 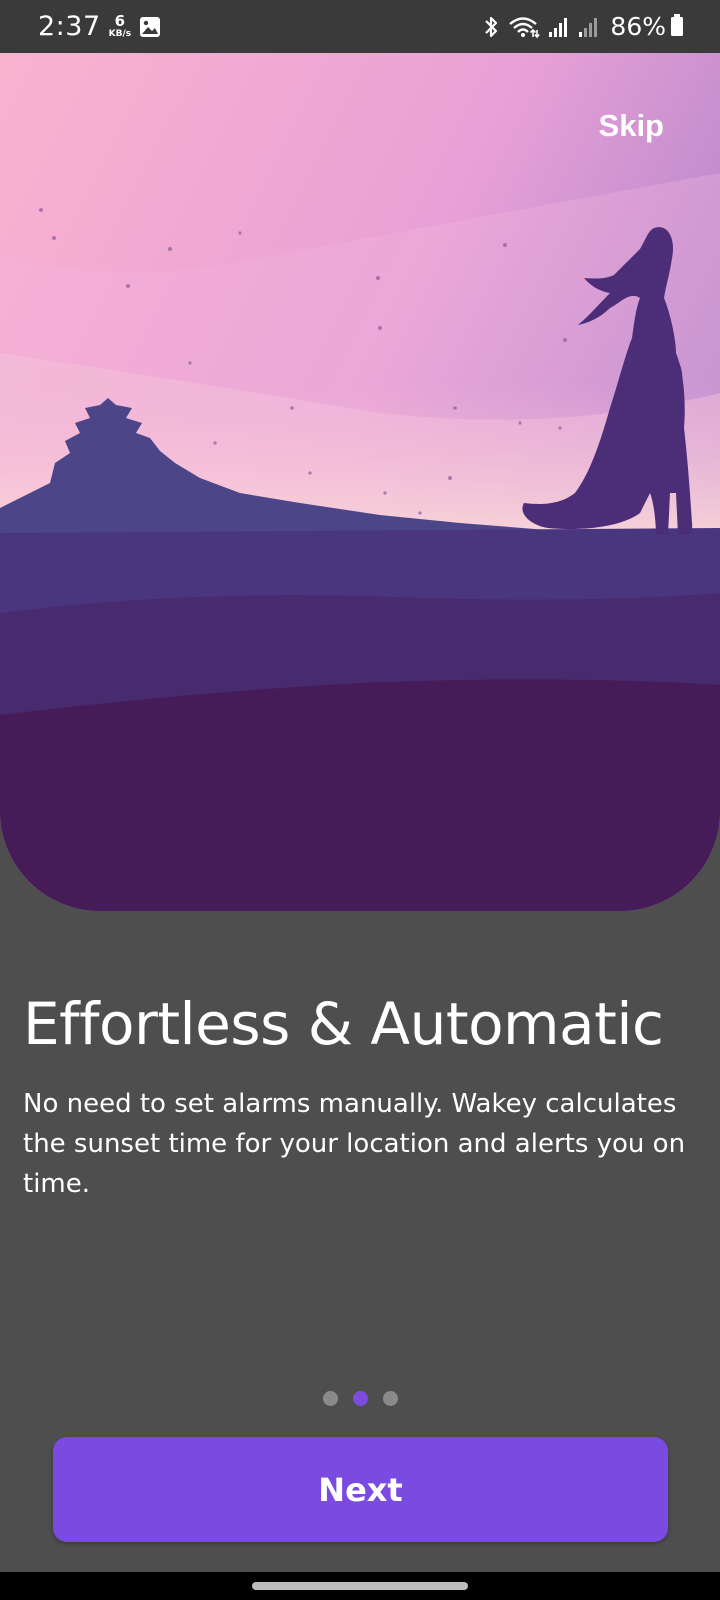 What do you see at coordinates (360, 26) in the screenshot?
I see `status-bar: 2:37 6 KB/s 86%` at bounding box center [360, 26].